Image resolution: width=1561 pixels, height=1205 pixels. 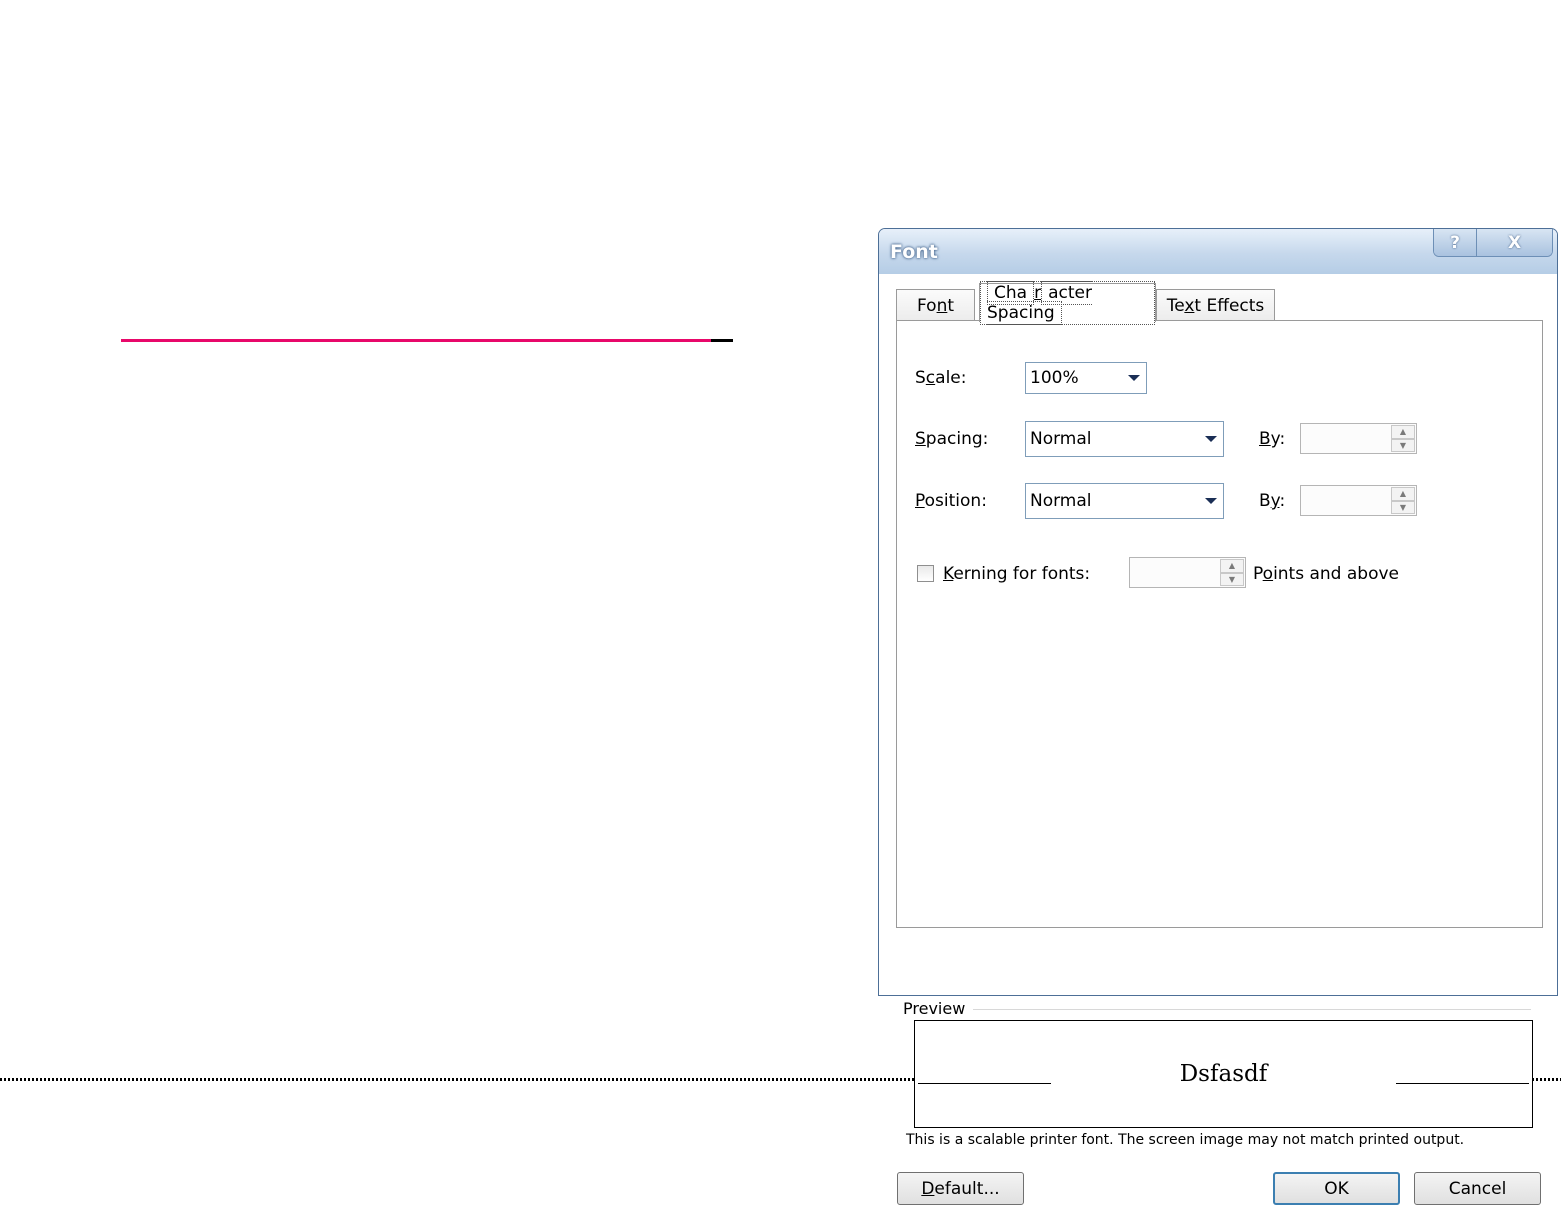 I want to click on title-buttons: ? X, so click(x=1493, y=243).